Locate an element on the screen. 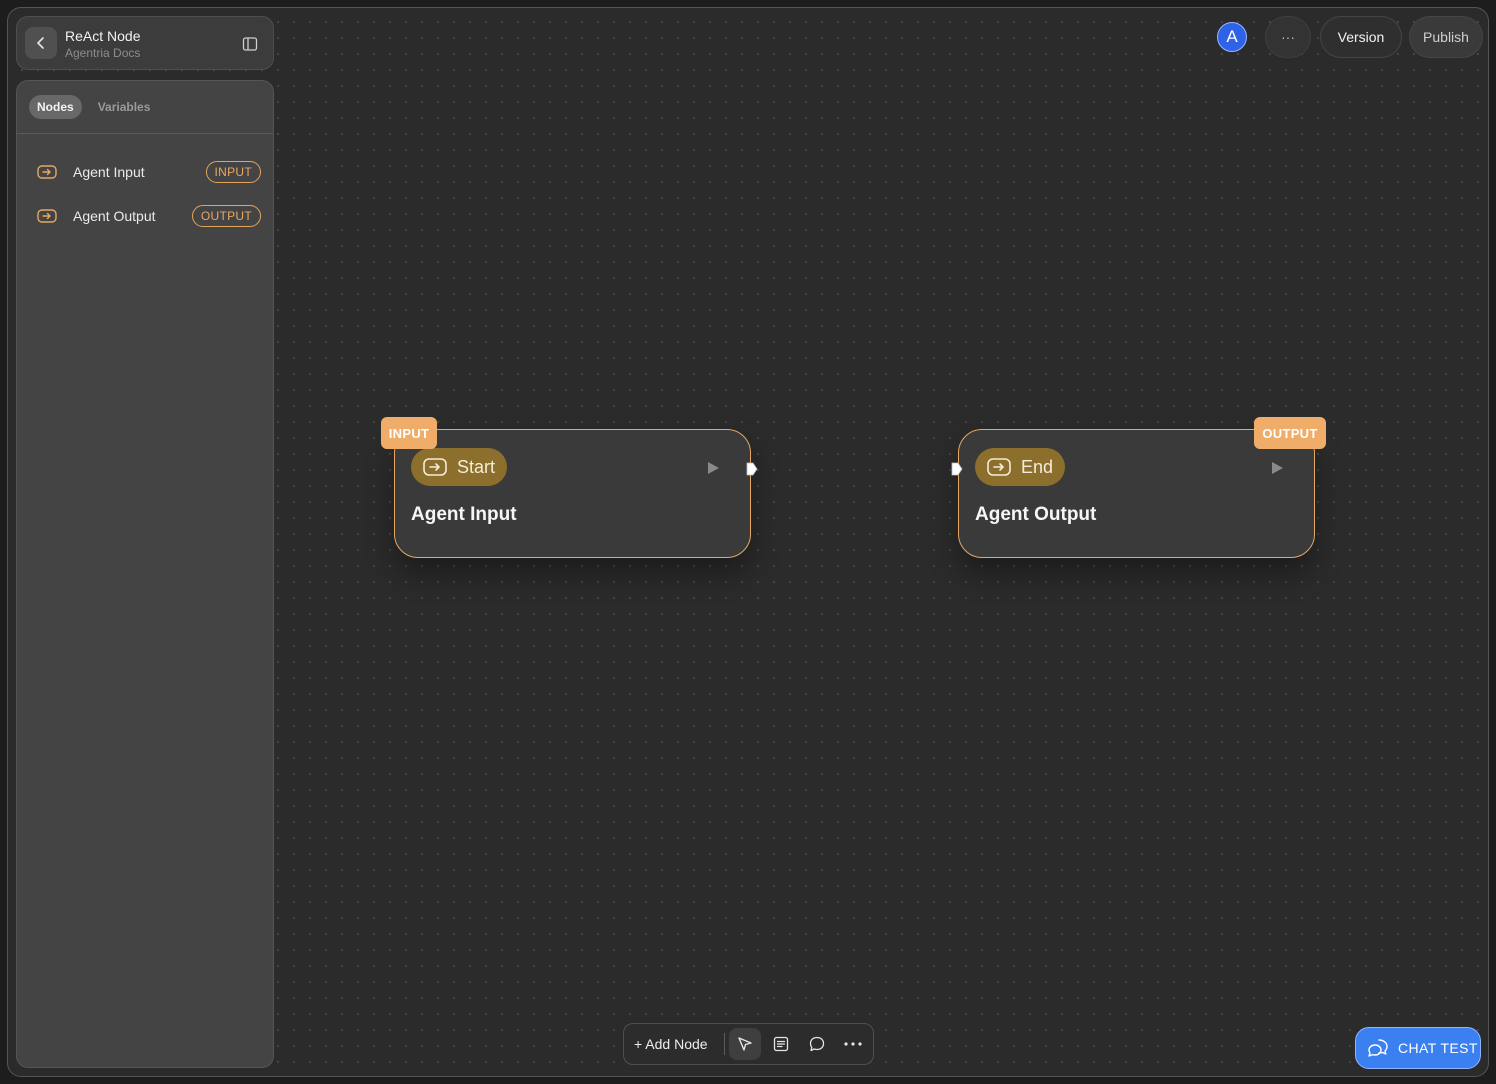  sidebar-item-agent-input: Agent Input INPUT is located at coordinates (145, 172).